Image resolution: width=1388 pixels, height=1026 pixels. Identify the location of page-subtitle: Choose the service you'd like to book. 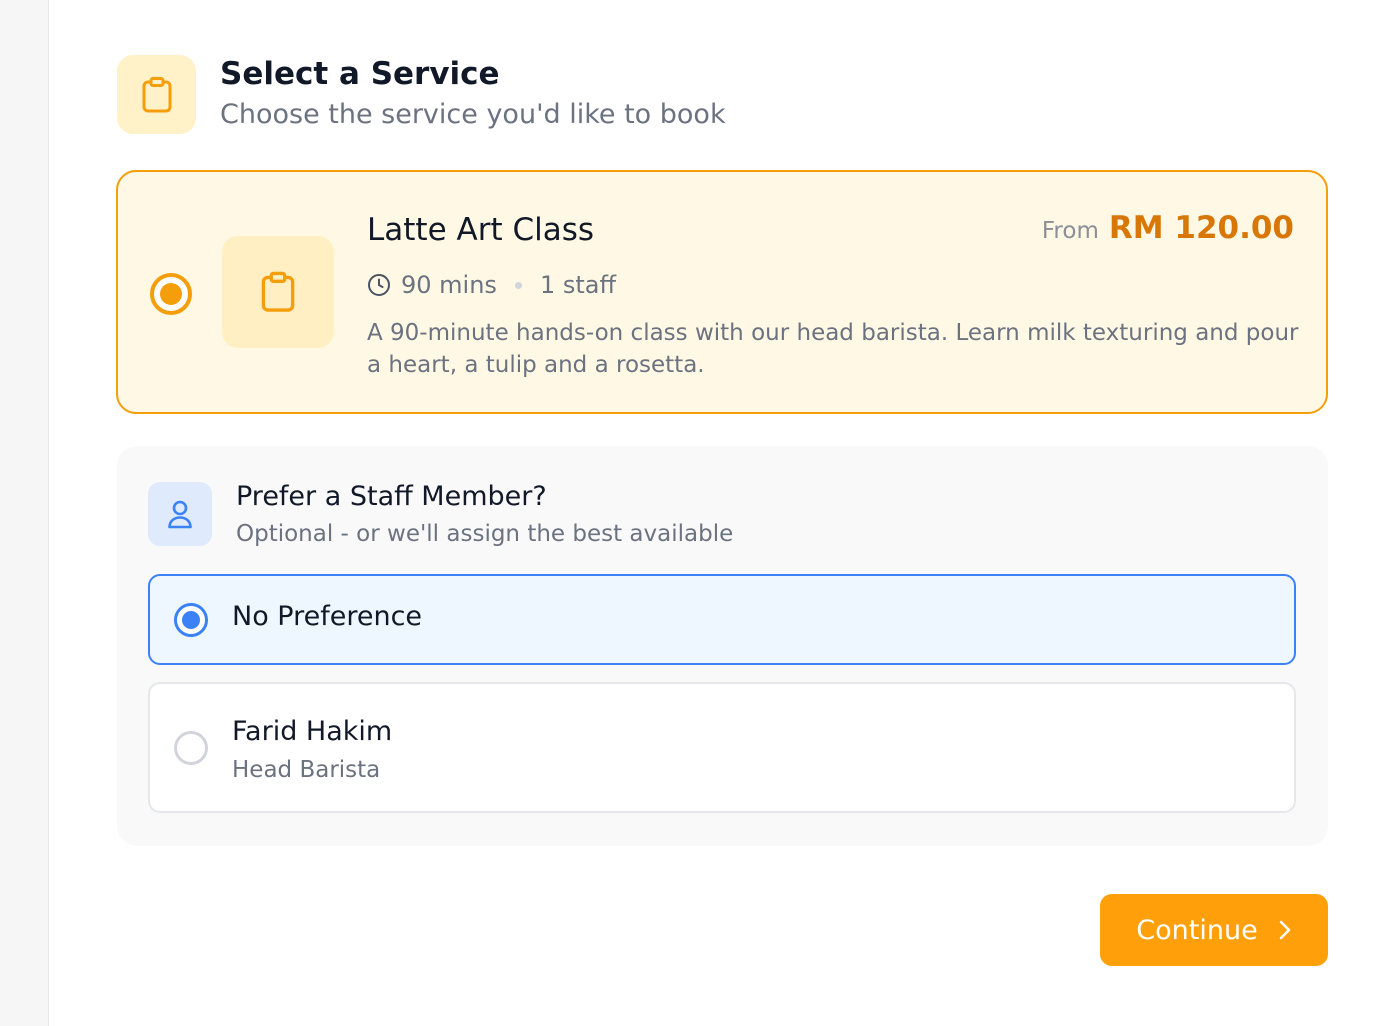
(473, 114).